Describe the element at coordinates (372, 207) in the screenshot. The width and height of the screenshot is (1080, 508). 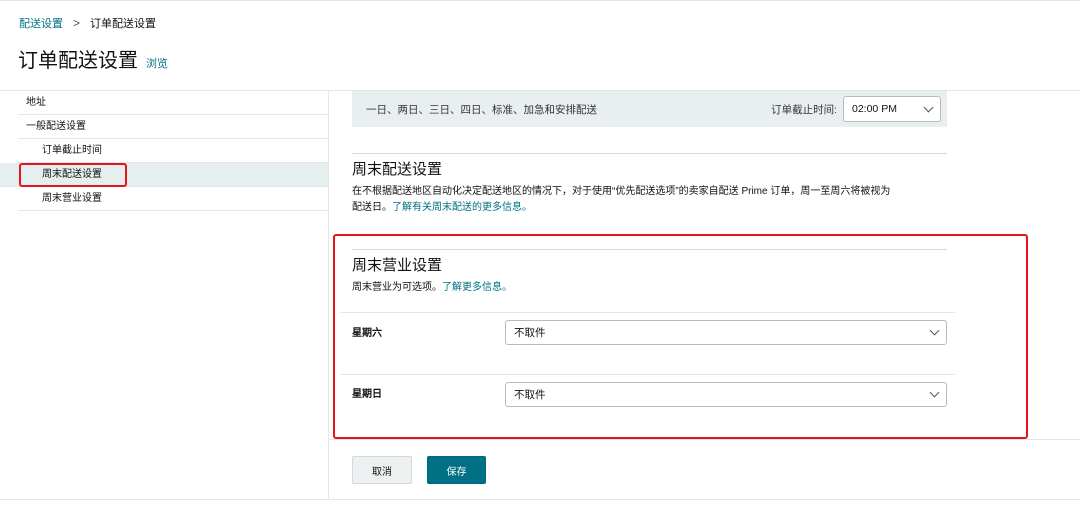
I see `weekend-delivery-description-text-2: 配送日。` at that location.